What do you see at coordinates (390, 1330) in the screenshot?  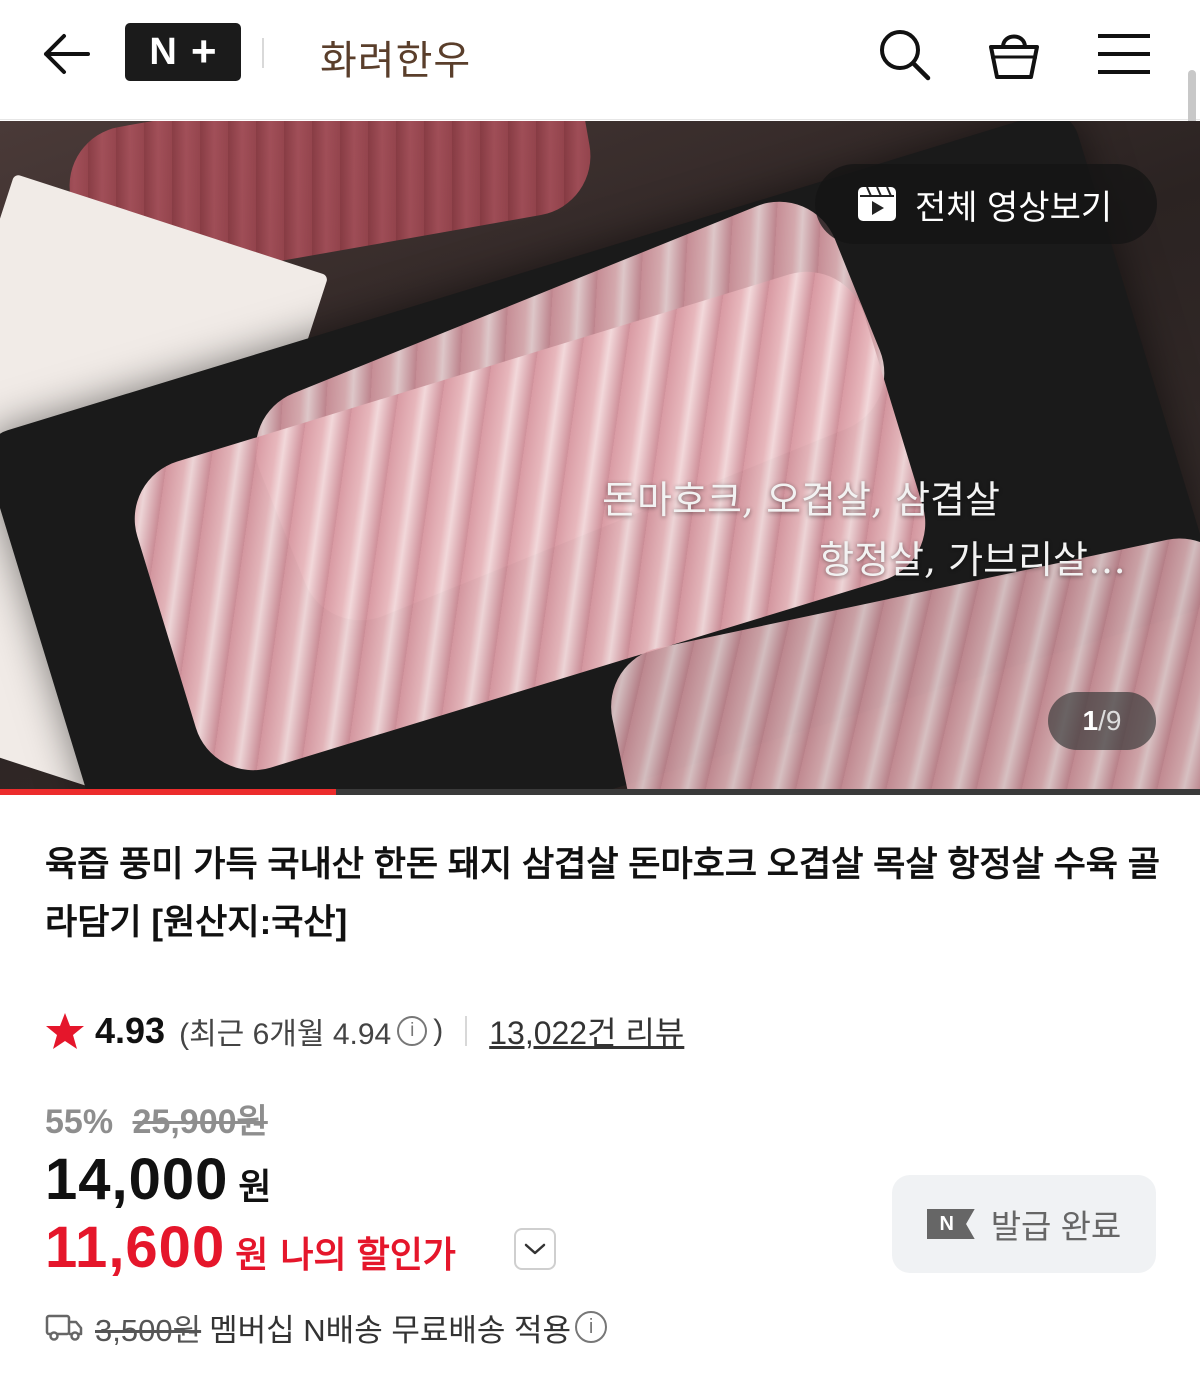 I see `shipping-text: 멤버십 N배송 무료배송 적용` at bounding box center [390, 1330].